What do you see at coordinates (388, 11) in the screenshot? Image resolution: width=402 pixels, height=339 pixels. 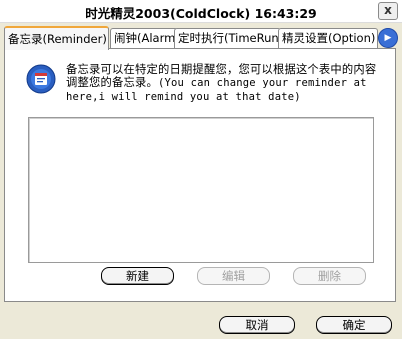 I see `close-button: x` at bounding box center [388, 11].